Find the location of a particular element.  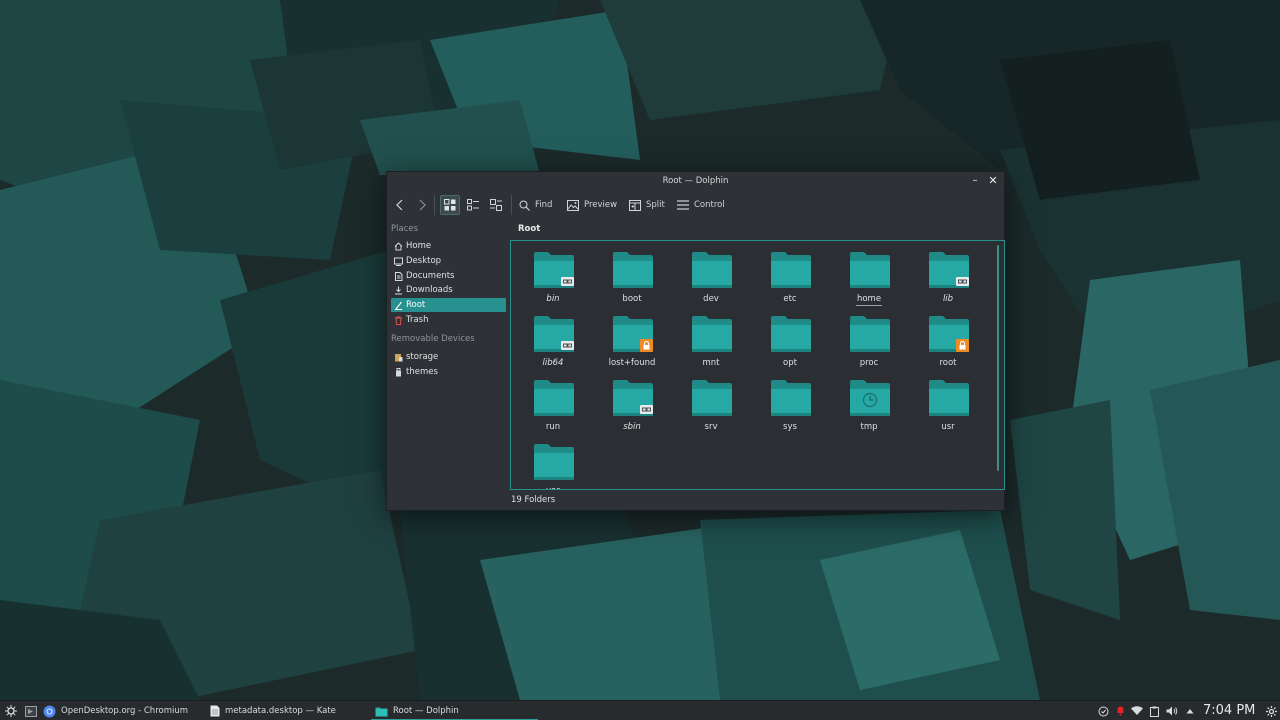

toolbar-separator is located at coordinates (511, 205).